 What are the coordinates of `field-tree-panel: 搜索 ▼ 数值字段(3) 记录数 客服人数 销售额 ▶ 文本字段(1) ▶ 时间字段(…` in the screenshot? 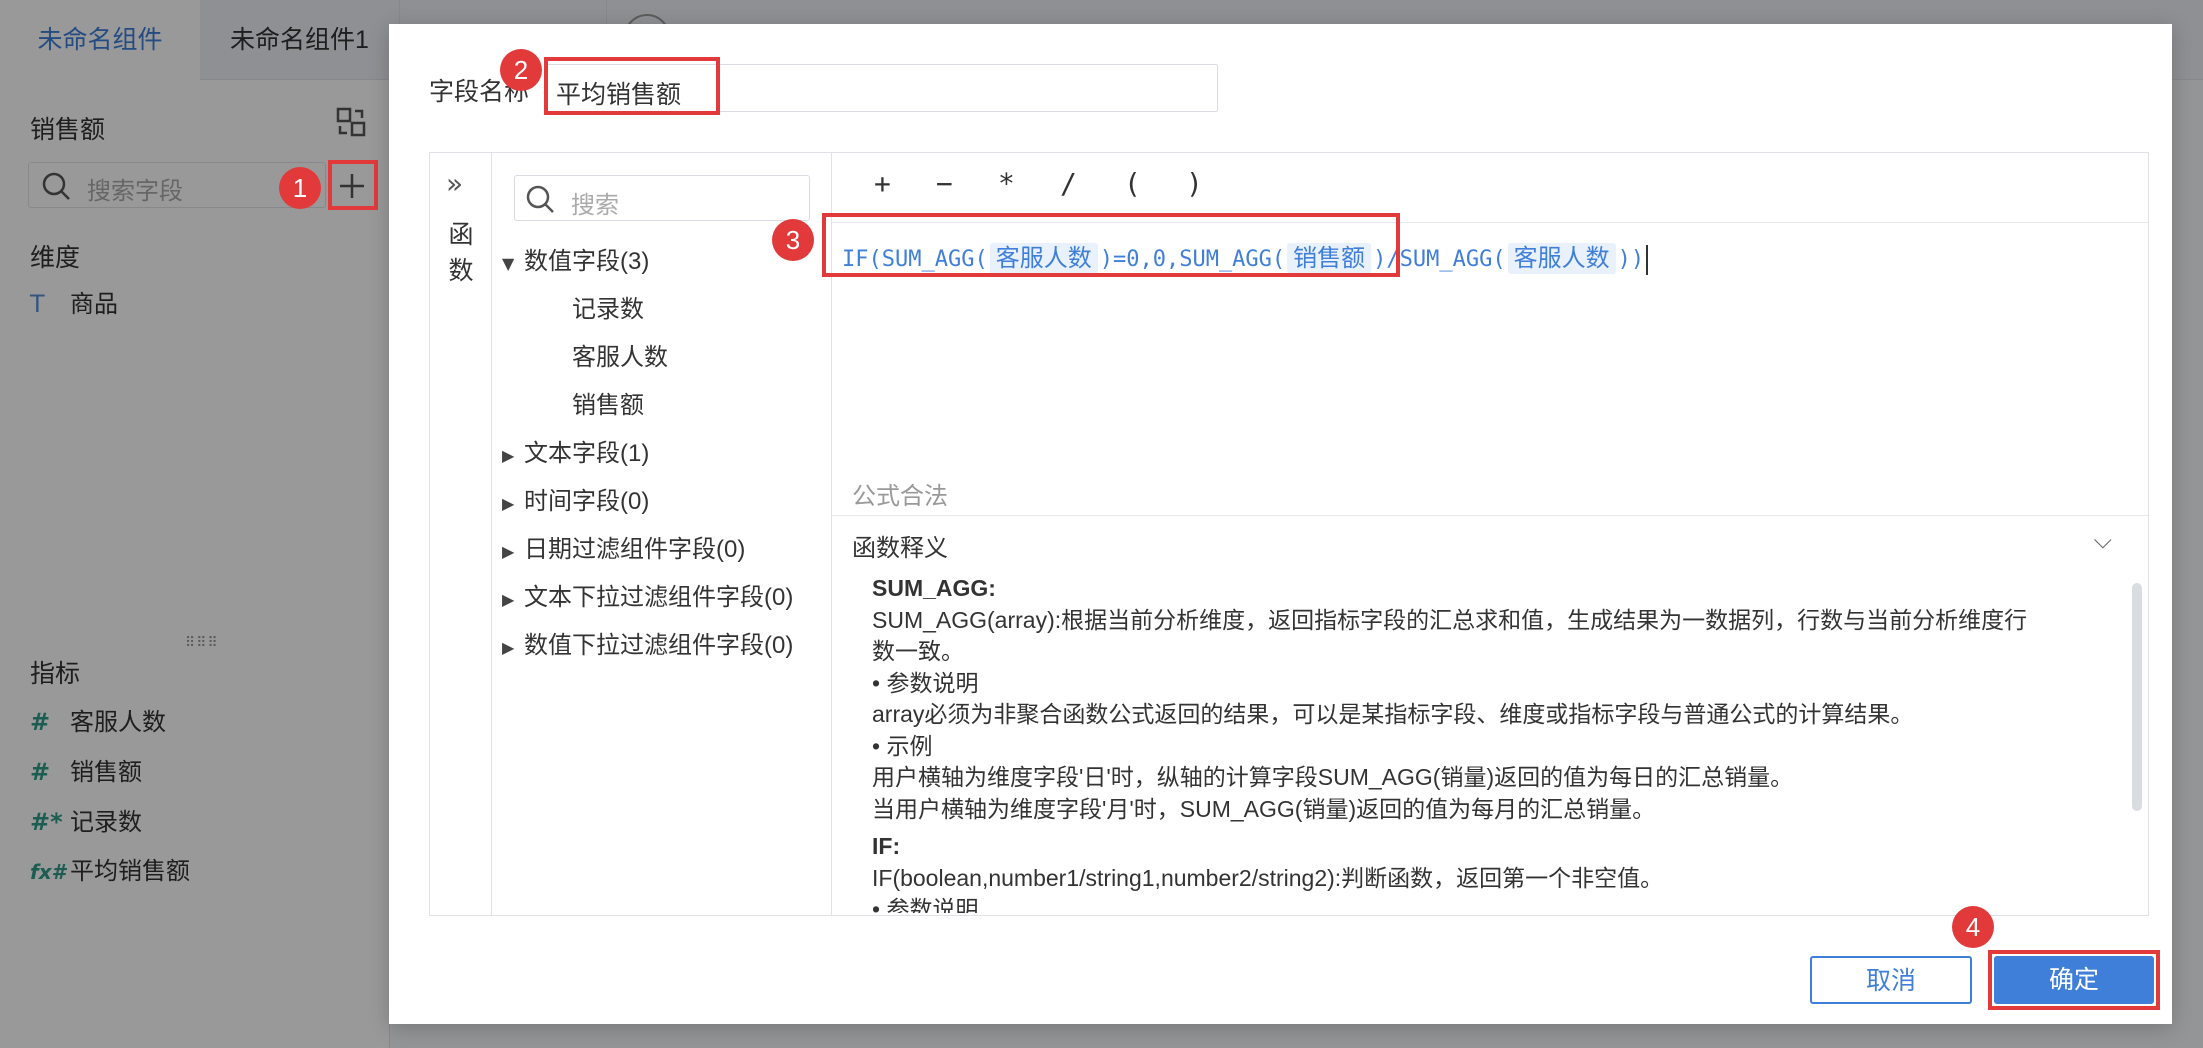 It's located at (662, 534).